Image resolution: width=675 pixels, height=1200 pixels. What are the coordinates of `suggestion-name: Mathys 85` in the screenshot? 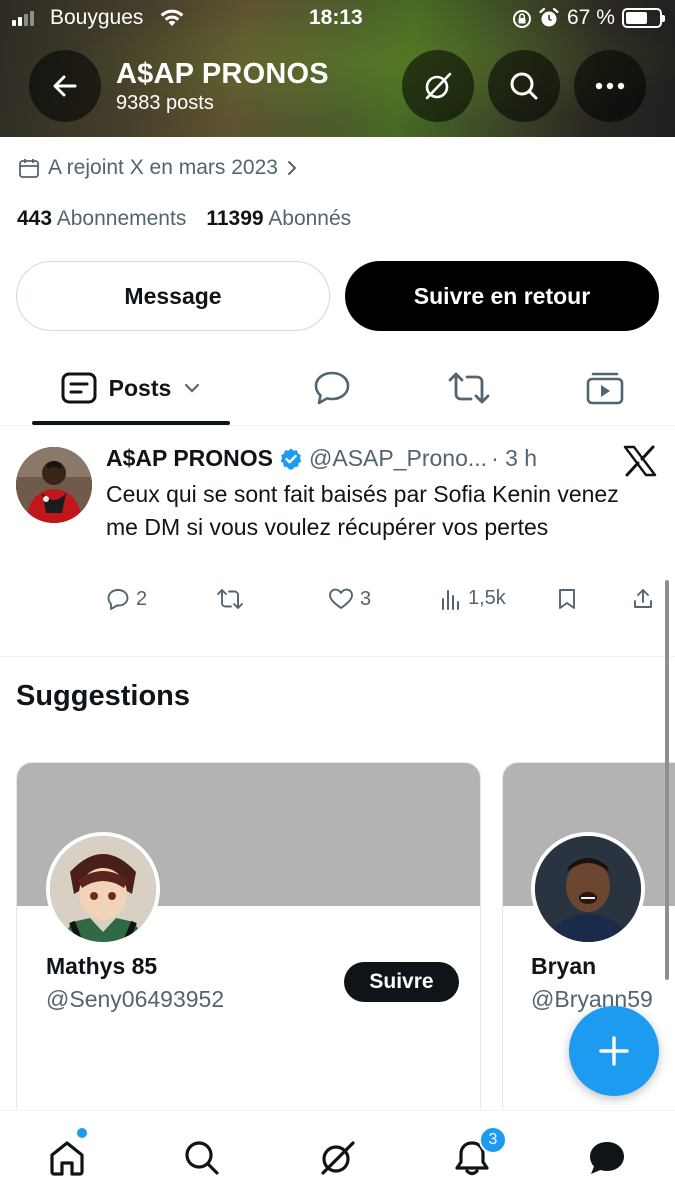 It's located at (101, 966).